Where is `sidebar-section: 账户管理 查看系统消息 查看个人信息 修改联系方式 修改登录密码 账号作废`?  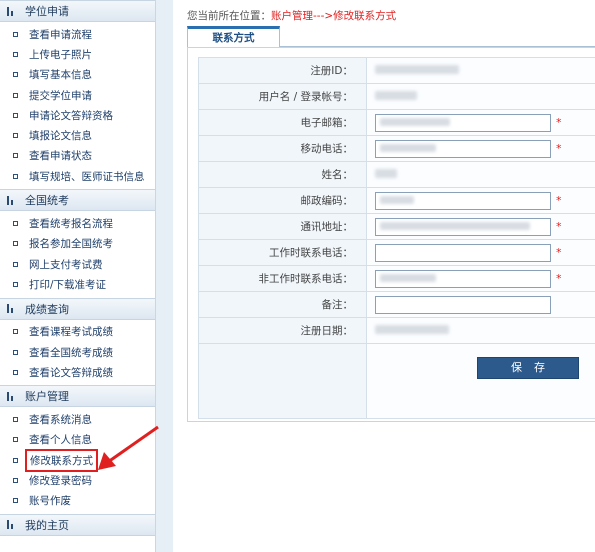
sidebar-section: 账户管理 查看系统消息 查看个人信息 修改联系方式 修改登录密码 账号作废 is located at coordinates (77, 449).